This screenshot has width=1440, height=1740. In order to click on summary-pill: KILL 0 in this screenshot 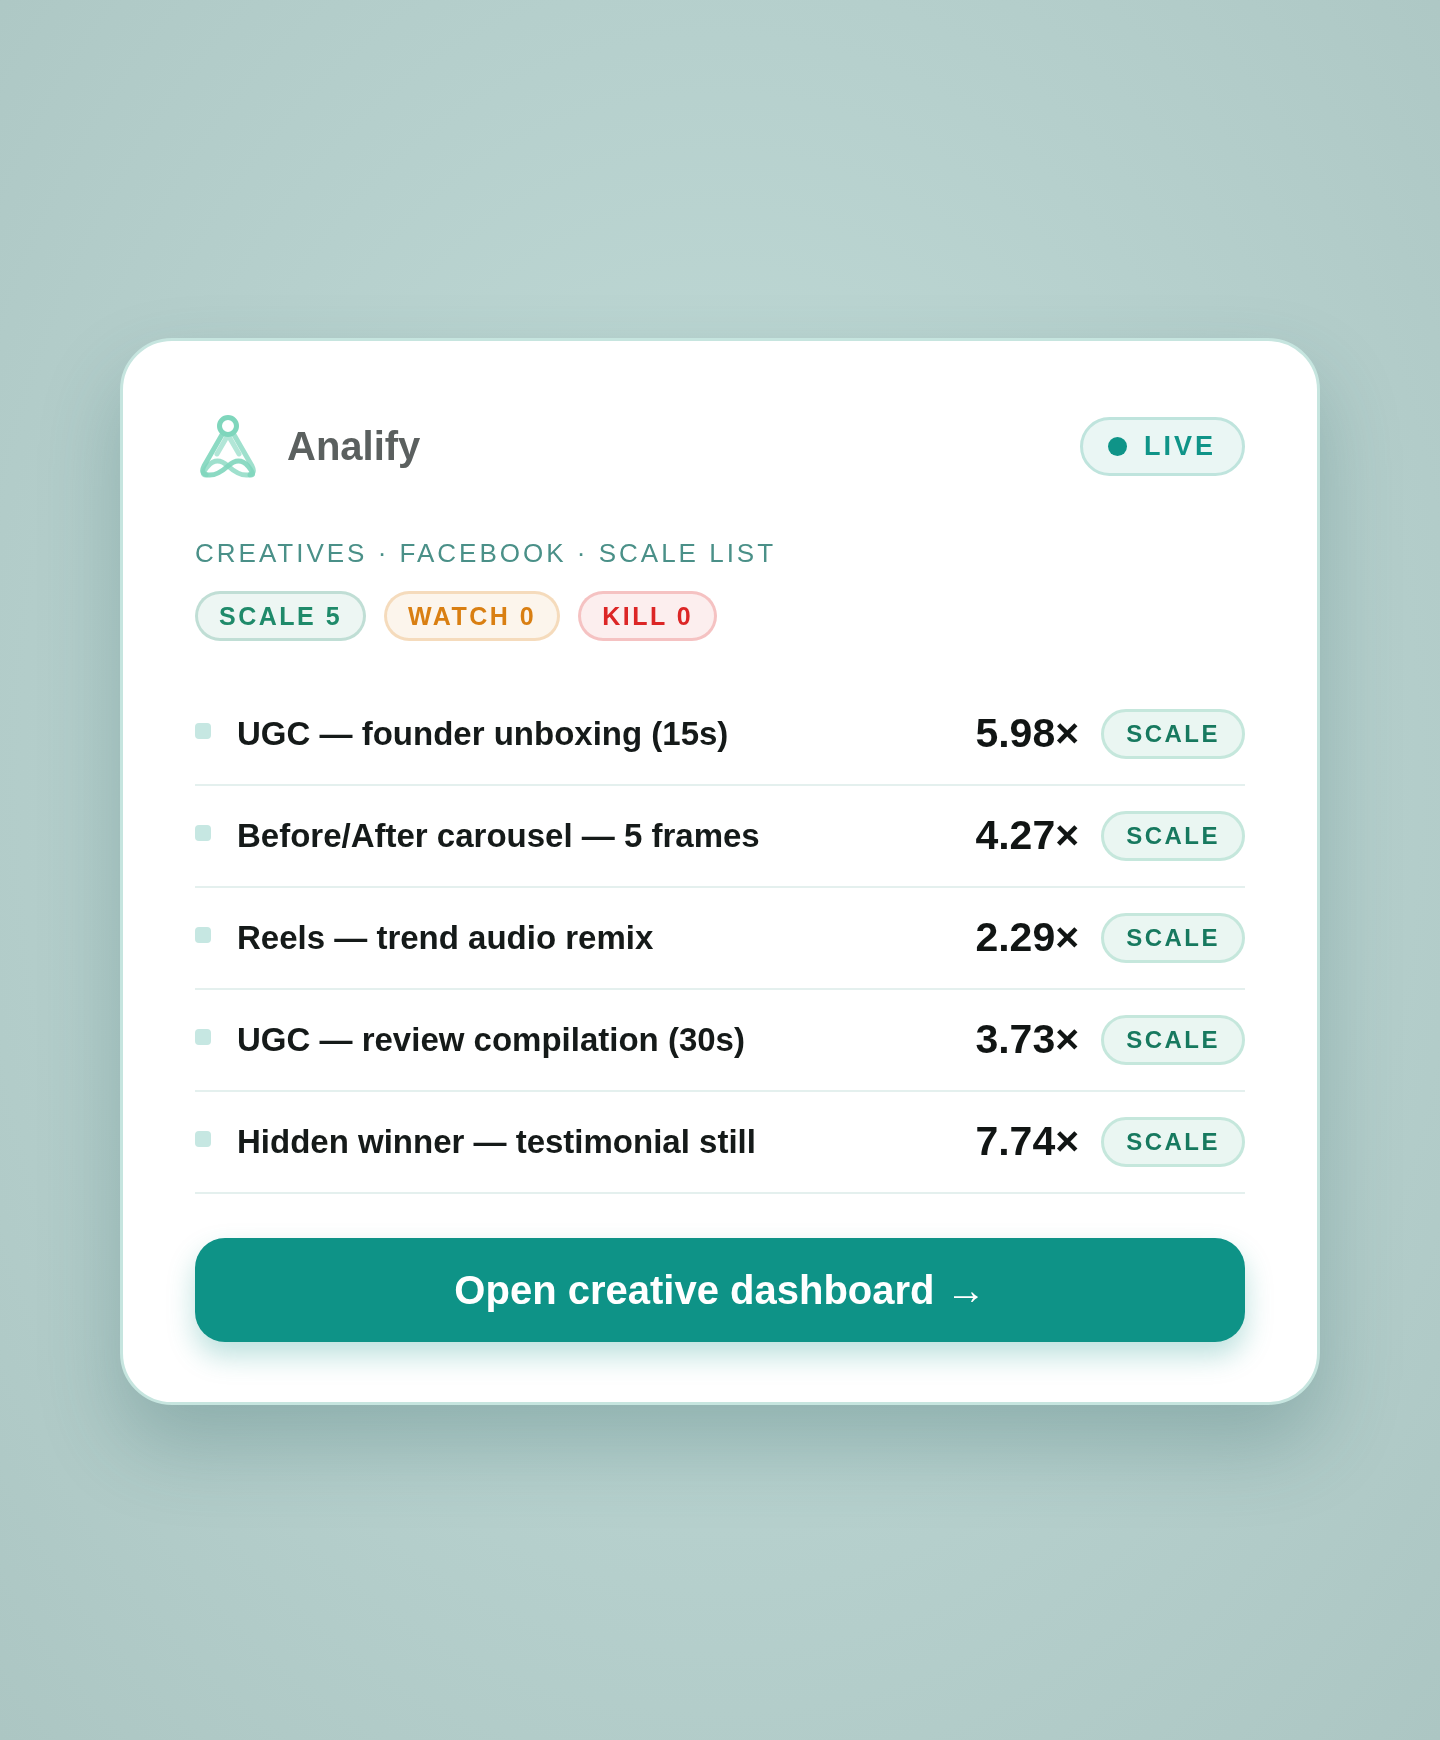, I will do `click(648, 616)`.